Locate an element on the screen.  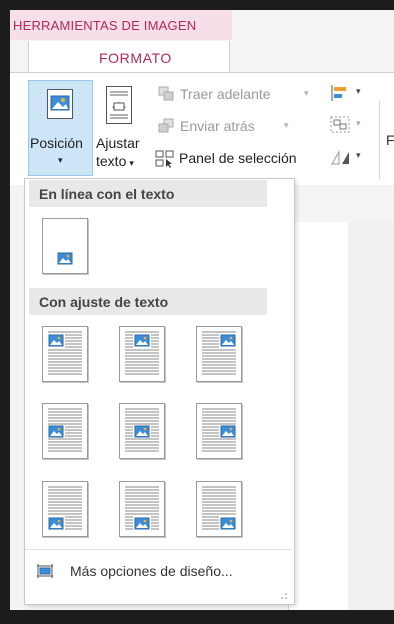
wrap-text-label: Ajustar texto ▾ is located at coordinates (118, 153).